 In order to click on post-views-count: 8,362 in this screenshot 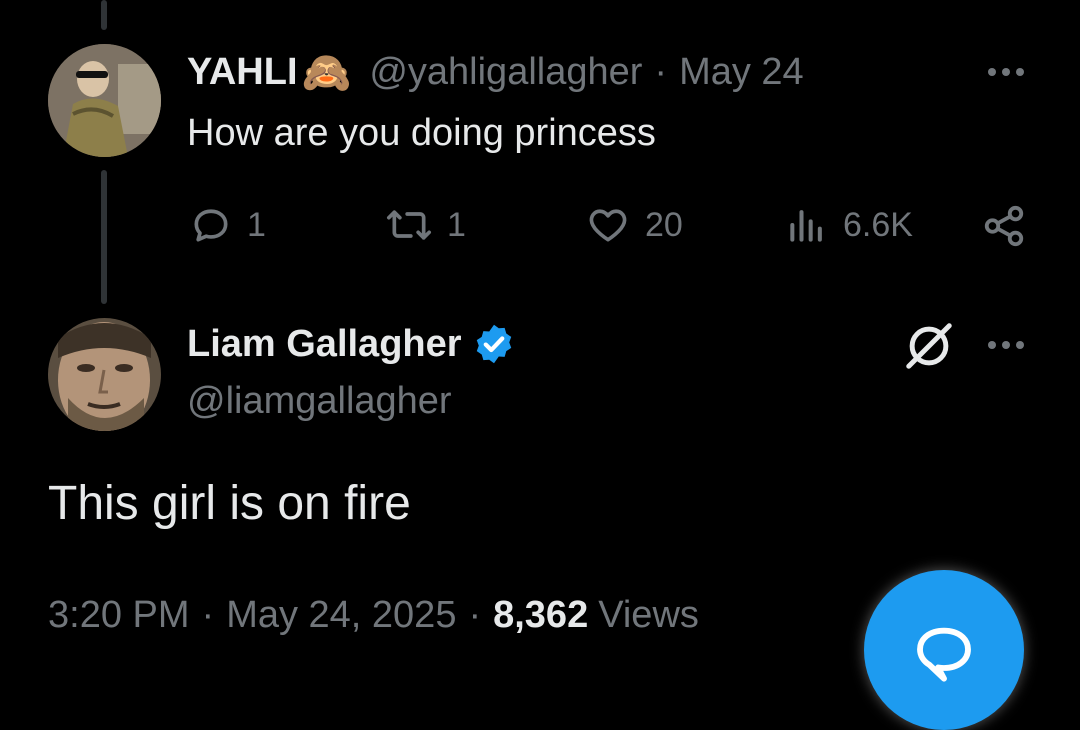, I will do `click(540, 615)`.